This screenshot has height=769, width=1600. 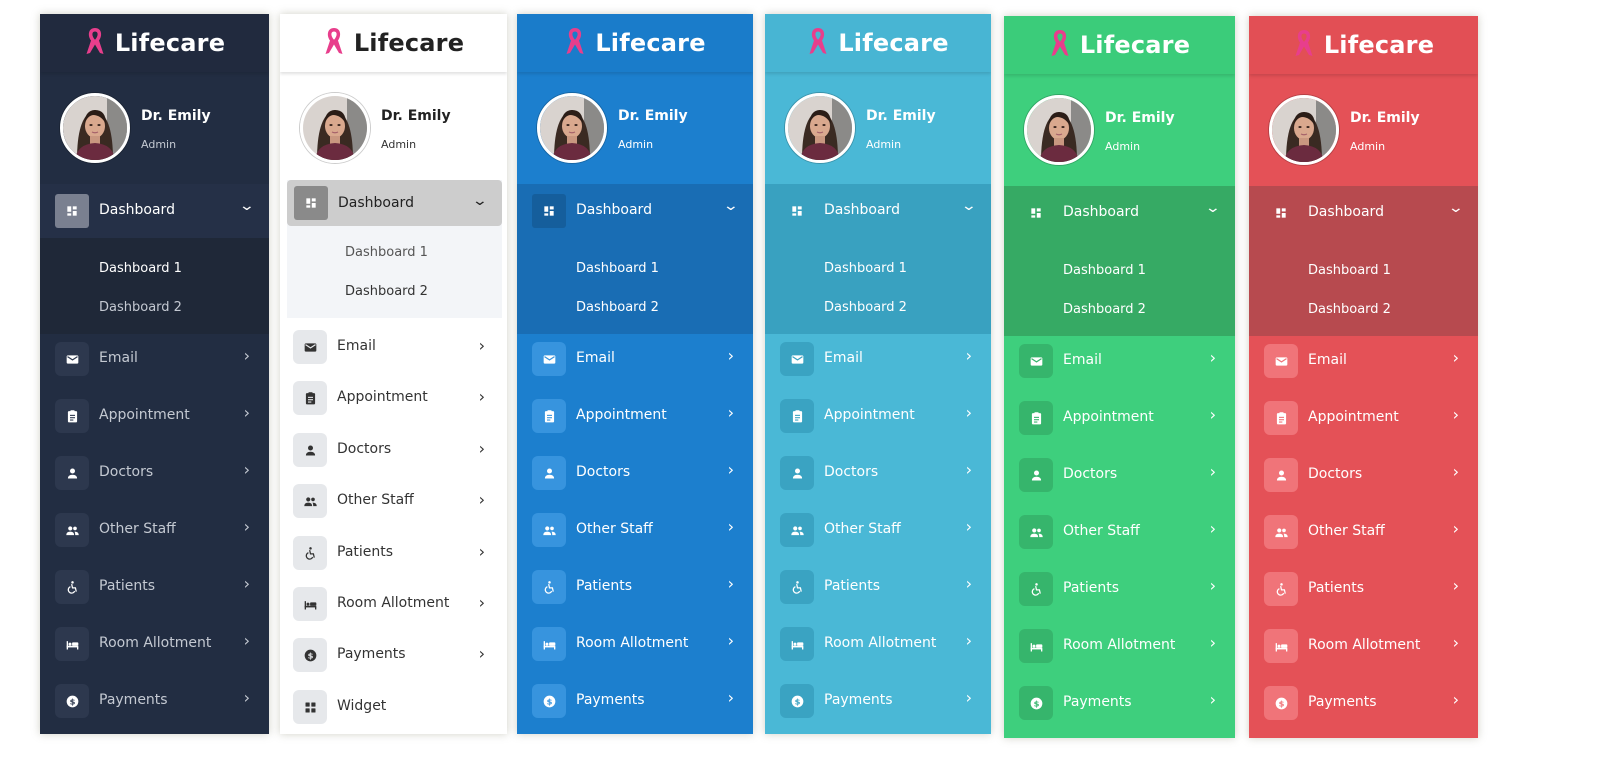 What do you see at coordinates (549, 211) in the screenshot?
I see `dashboard-grid-icon` at bounding box center [549, 211].